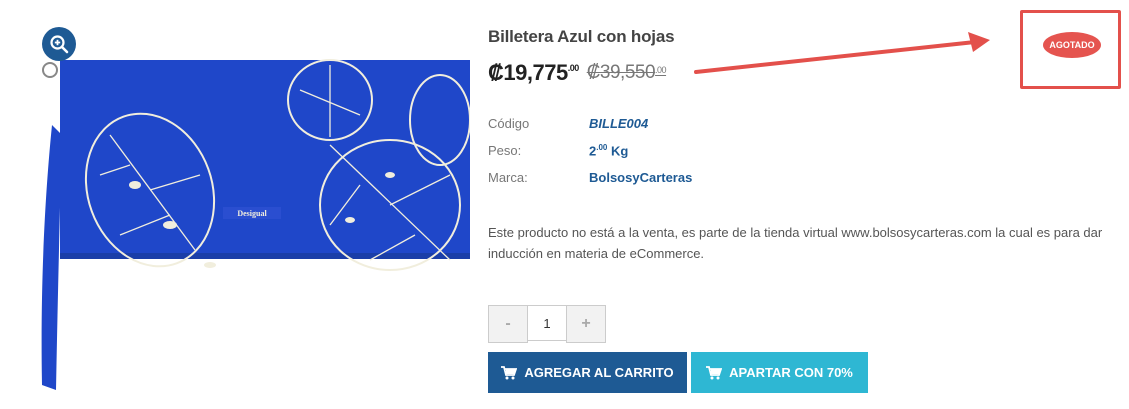  I want to click on add-to-cart-button: AGREGAR AL CARRITO, so click(587, 372).